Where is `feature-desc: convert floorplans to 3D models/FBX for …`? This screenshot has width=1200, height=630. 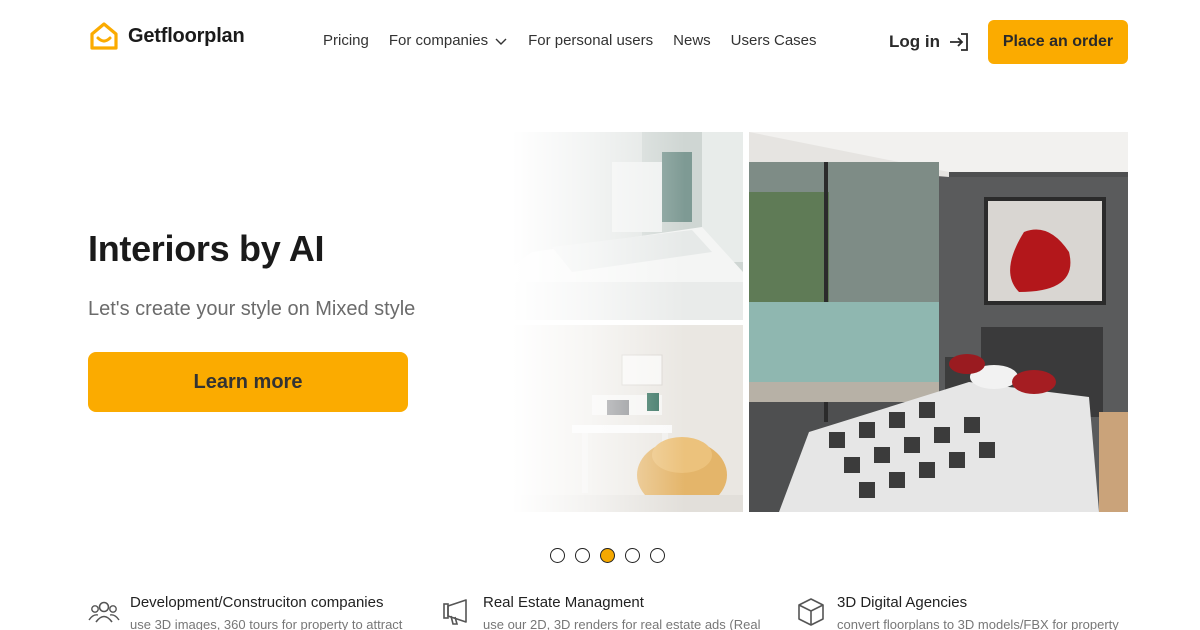 feature-desc: convert floorplans to 3D models/FBX for … is located at coordinates (978, 623).